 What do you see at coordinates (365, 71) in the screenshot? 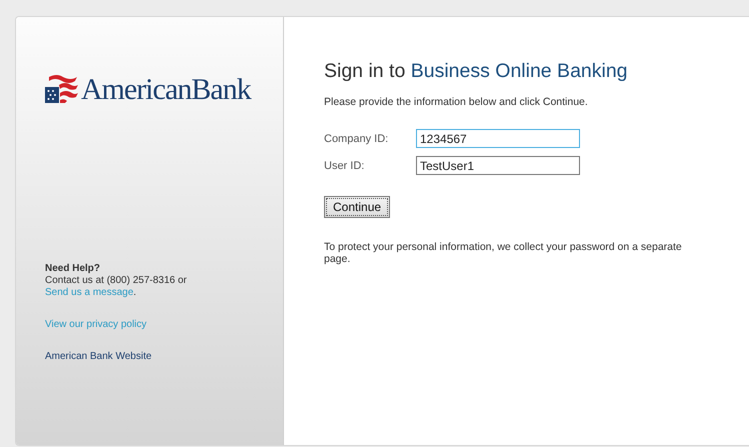
I see `page-title: Sign in to` at bounding box center [365, 71].